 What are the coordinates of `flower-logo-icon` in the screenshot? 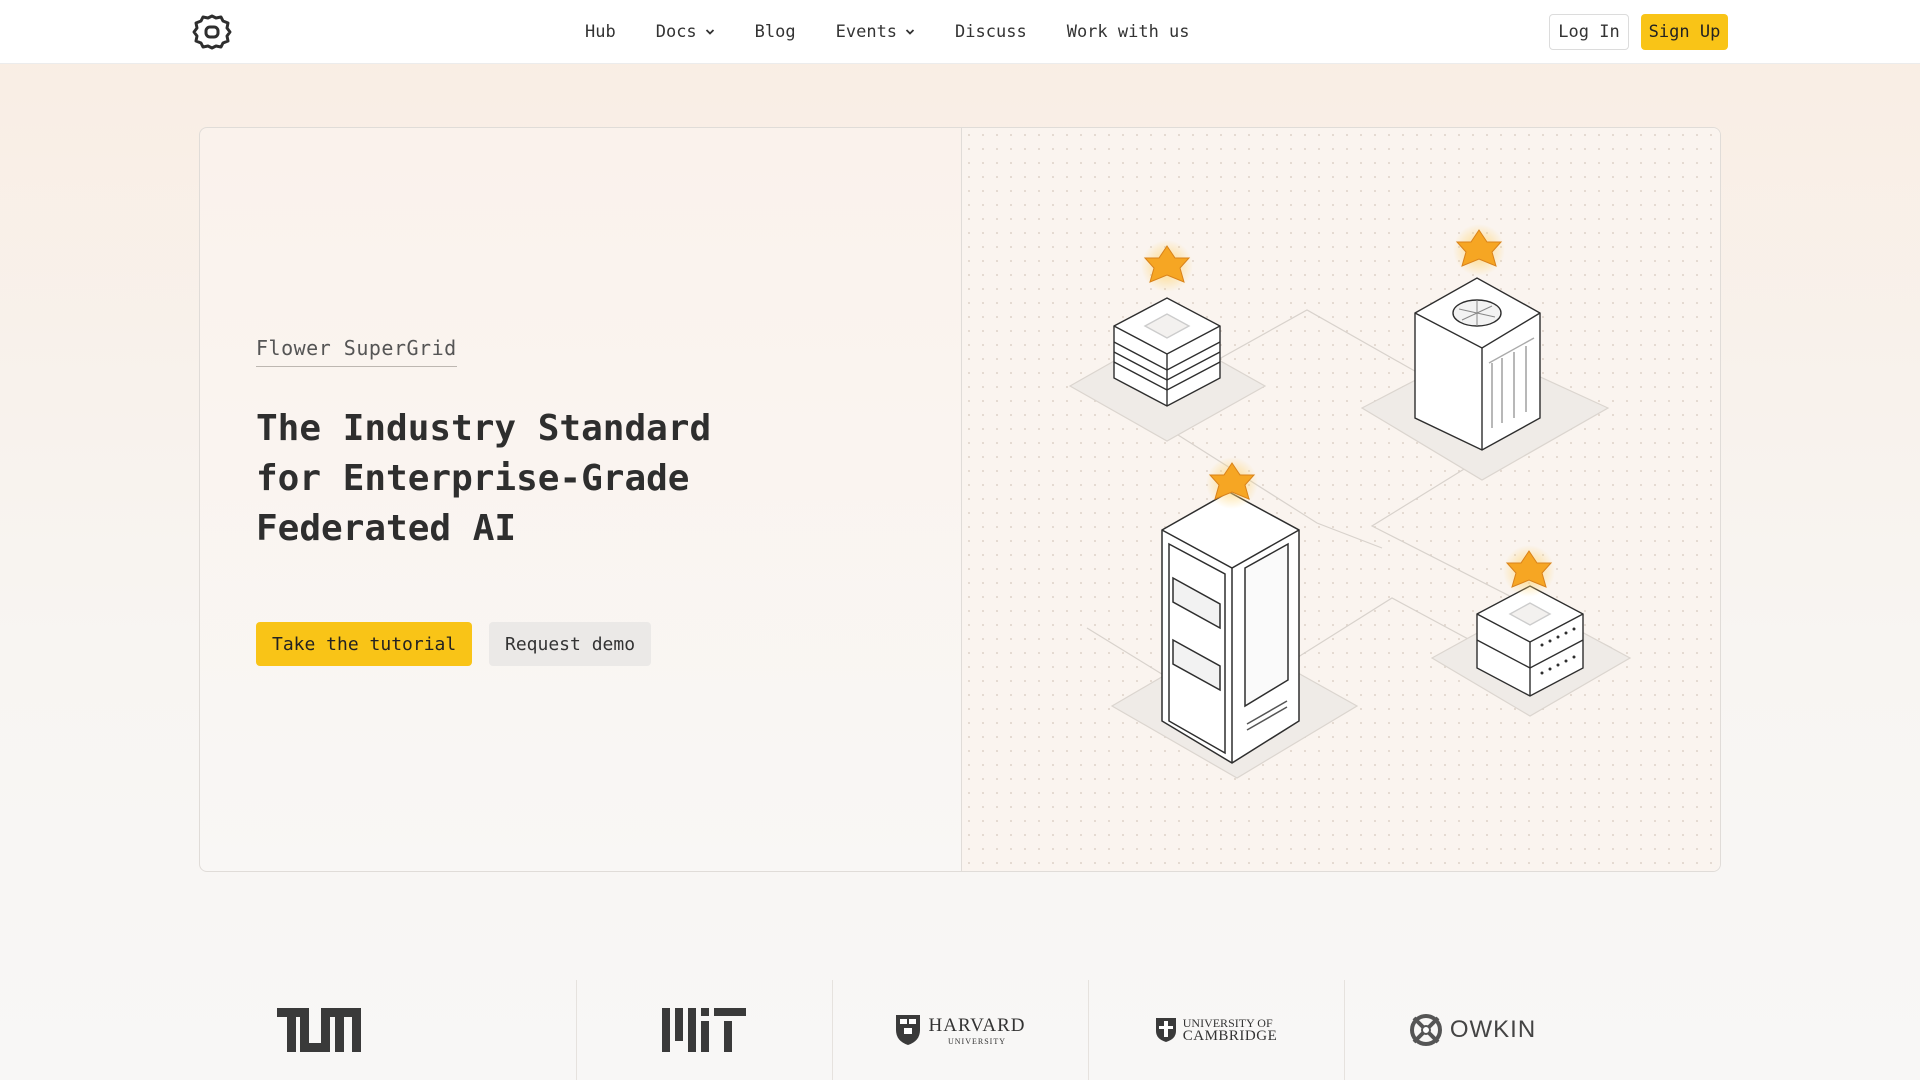 It's located at (212, 32).